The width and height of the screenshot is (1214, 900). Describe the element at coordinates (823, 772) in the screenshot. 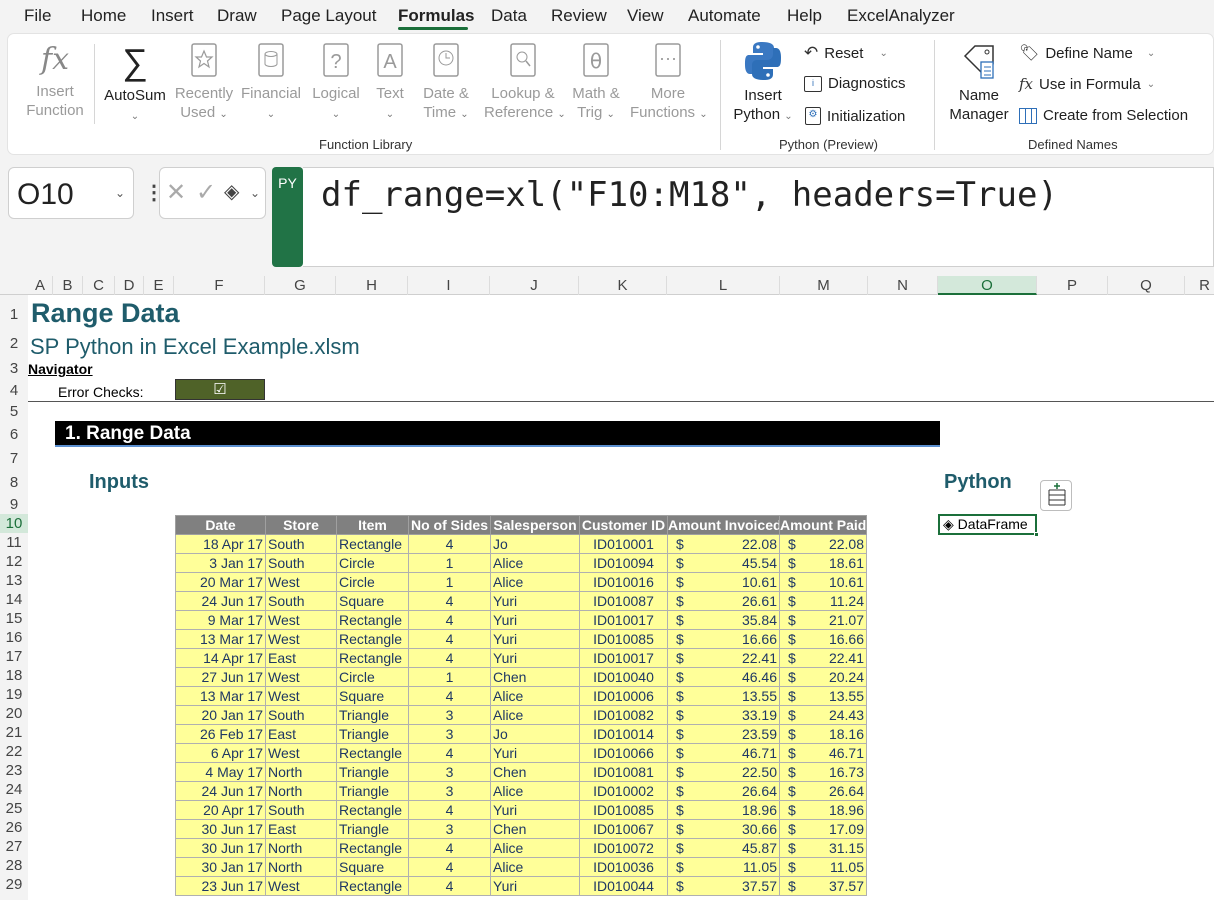

I see `table-cell: $16.73` at that location.